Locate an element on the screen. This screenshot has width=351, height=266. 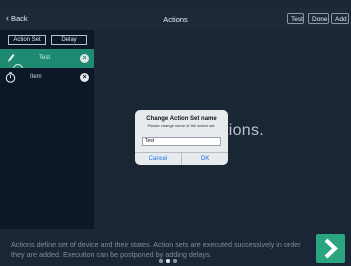
page-indicator is located at coordinates (174, 261).